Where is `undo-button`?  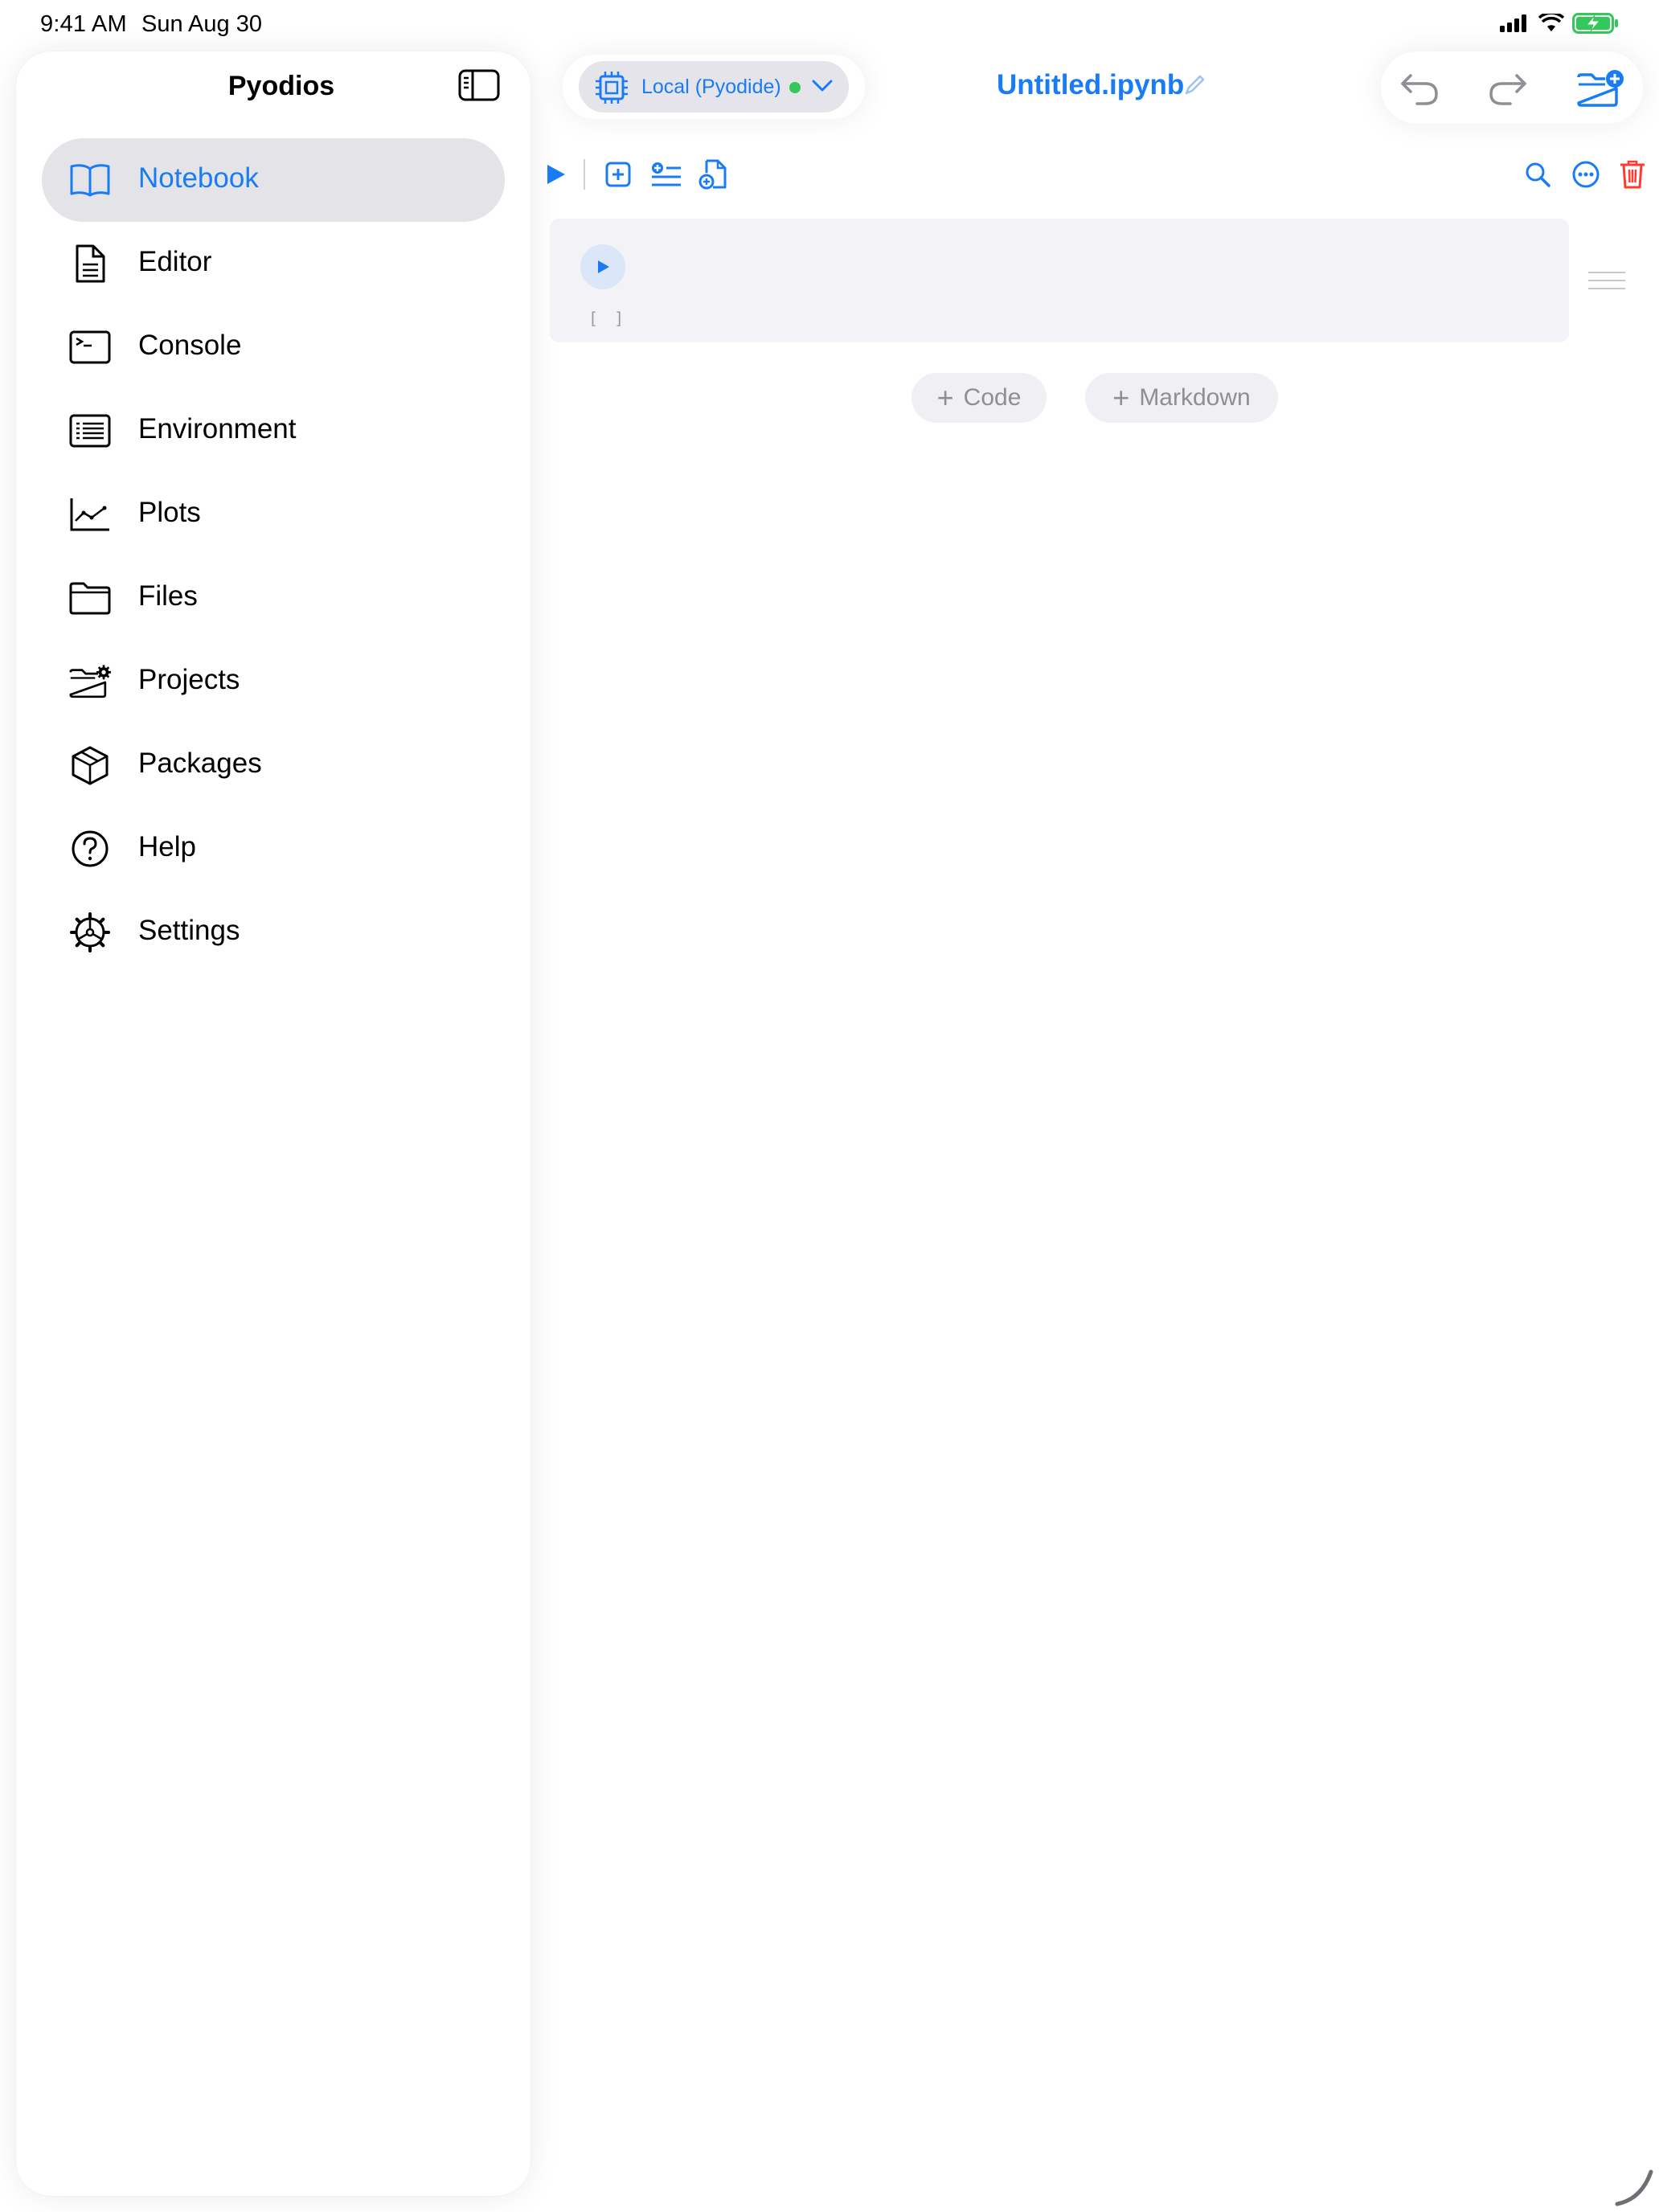
undo-button is located at coordinates (1419, 88).